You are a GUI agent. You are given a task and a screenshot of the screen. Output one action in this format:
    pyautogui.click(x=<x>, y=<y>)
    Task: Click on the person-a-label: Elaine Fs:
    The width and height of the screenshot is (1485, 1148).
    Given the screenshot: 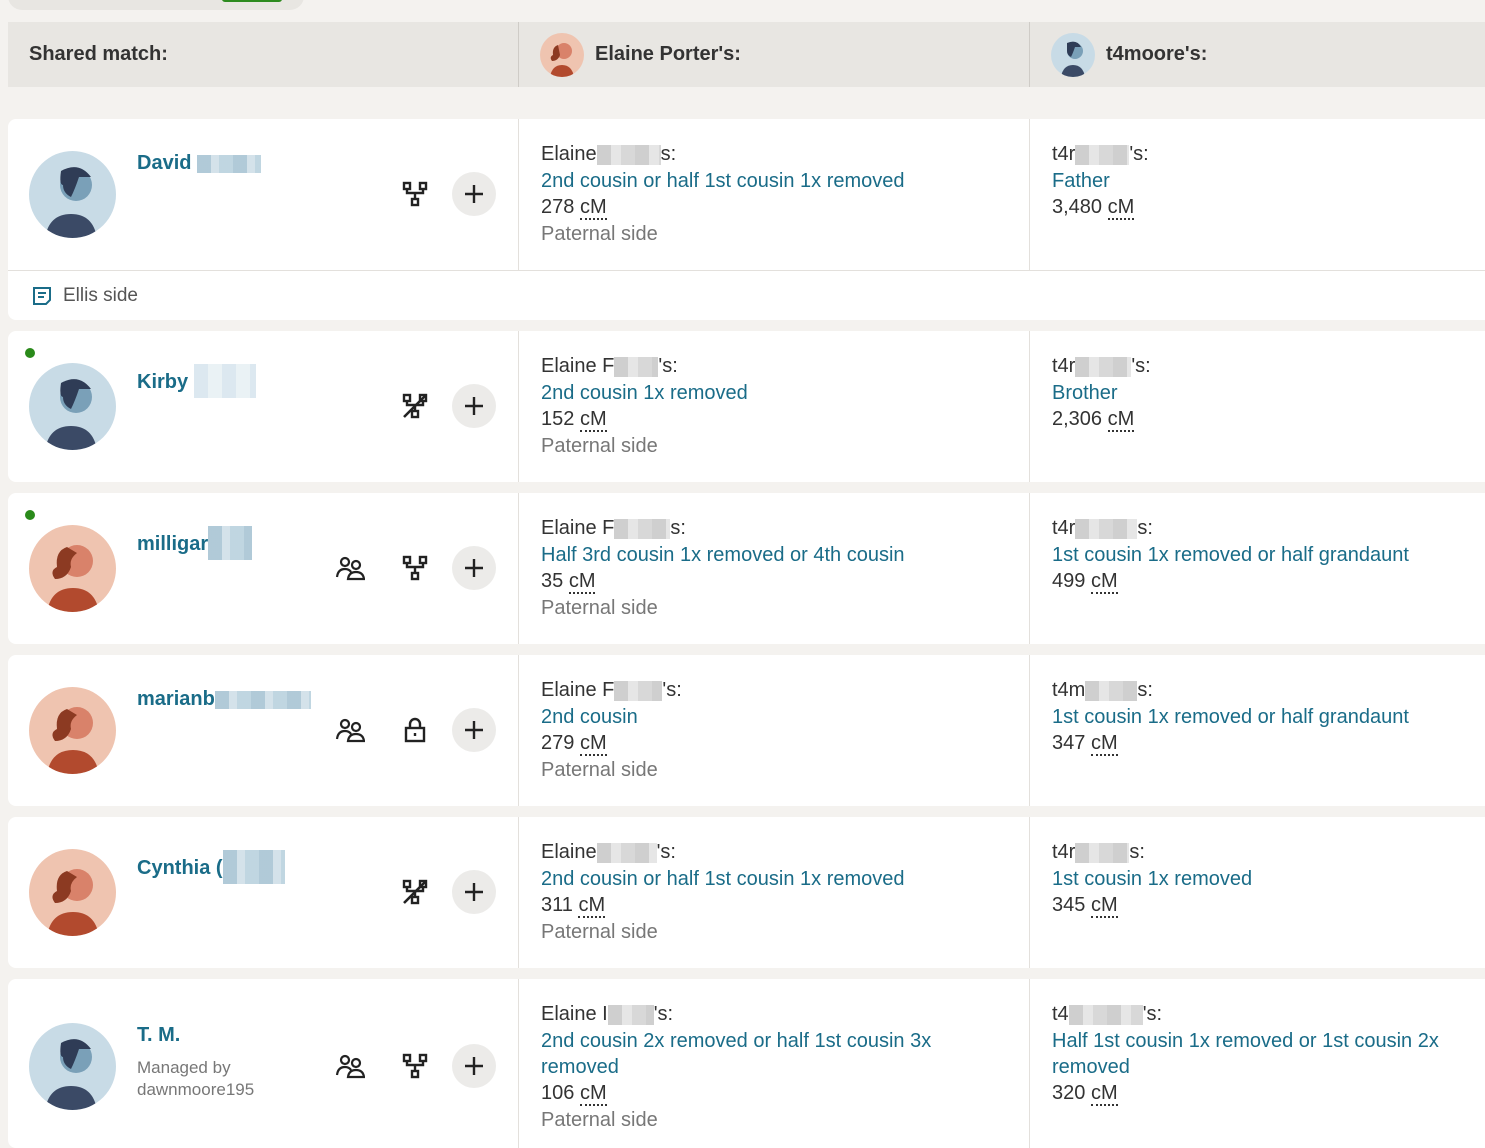 What is the action you would take?
    pyautogui.click(x=613, y=528)
    